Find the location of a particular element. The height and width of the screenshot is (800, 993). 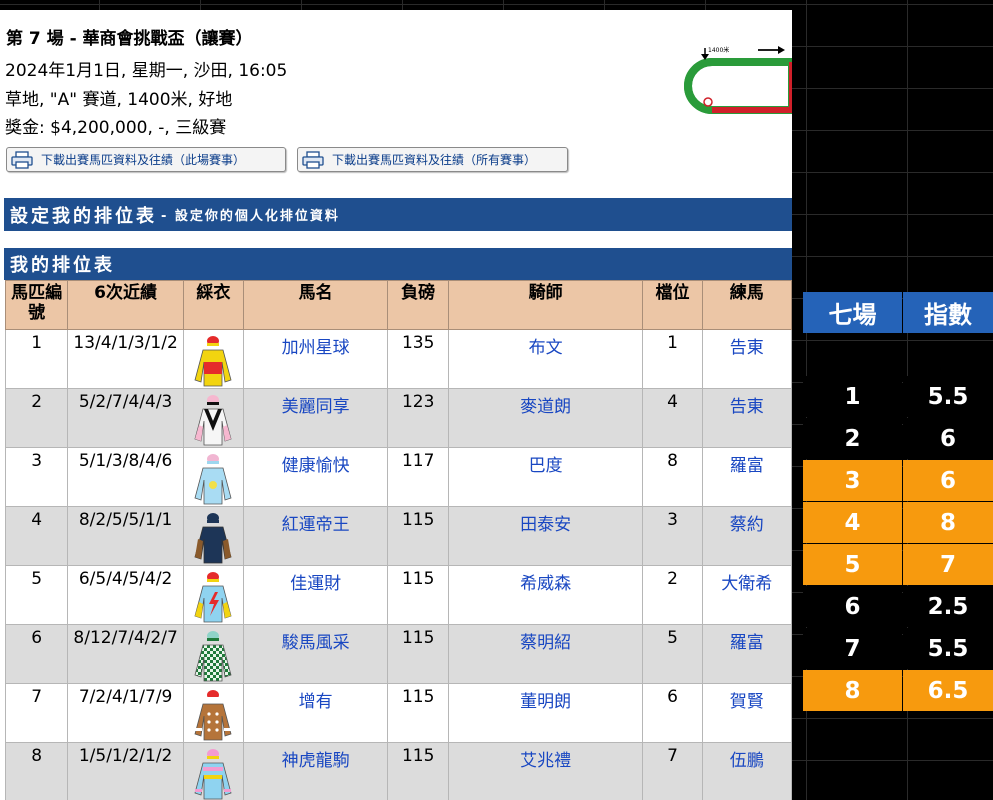

download-all-races-button: 下載出賽馬匹資料及往績（所有賽事） is located at coordinates (432, 159).